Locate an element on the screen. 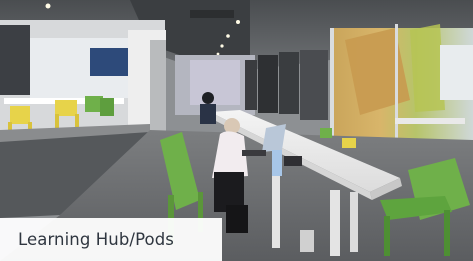 The height and width of the screenshot is (261, 473). caption-box: Learning Hub/Pods is located at coordinates (111, 239).